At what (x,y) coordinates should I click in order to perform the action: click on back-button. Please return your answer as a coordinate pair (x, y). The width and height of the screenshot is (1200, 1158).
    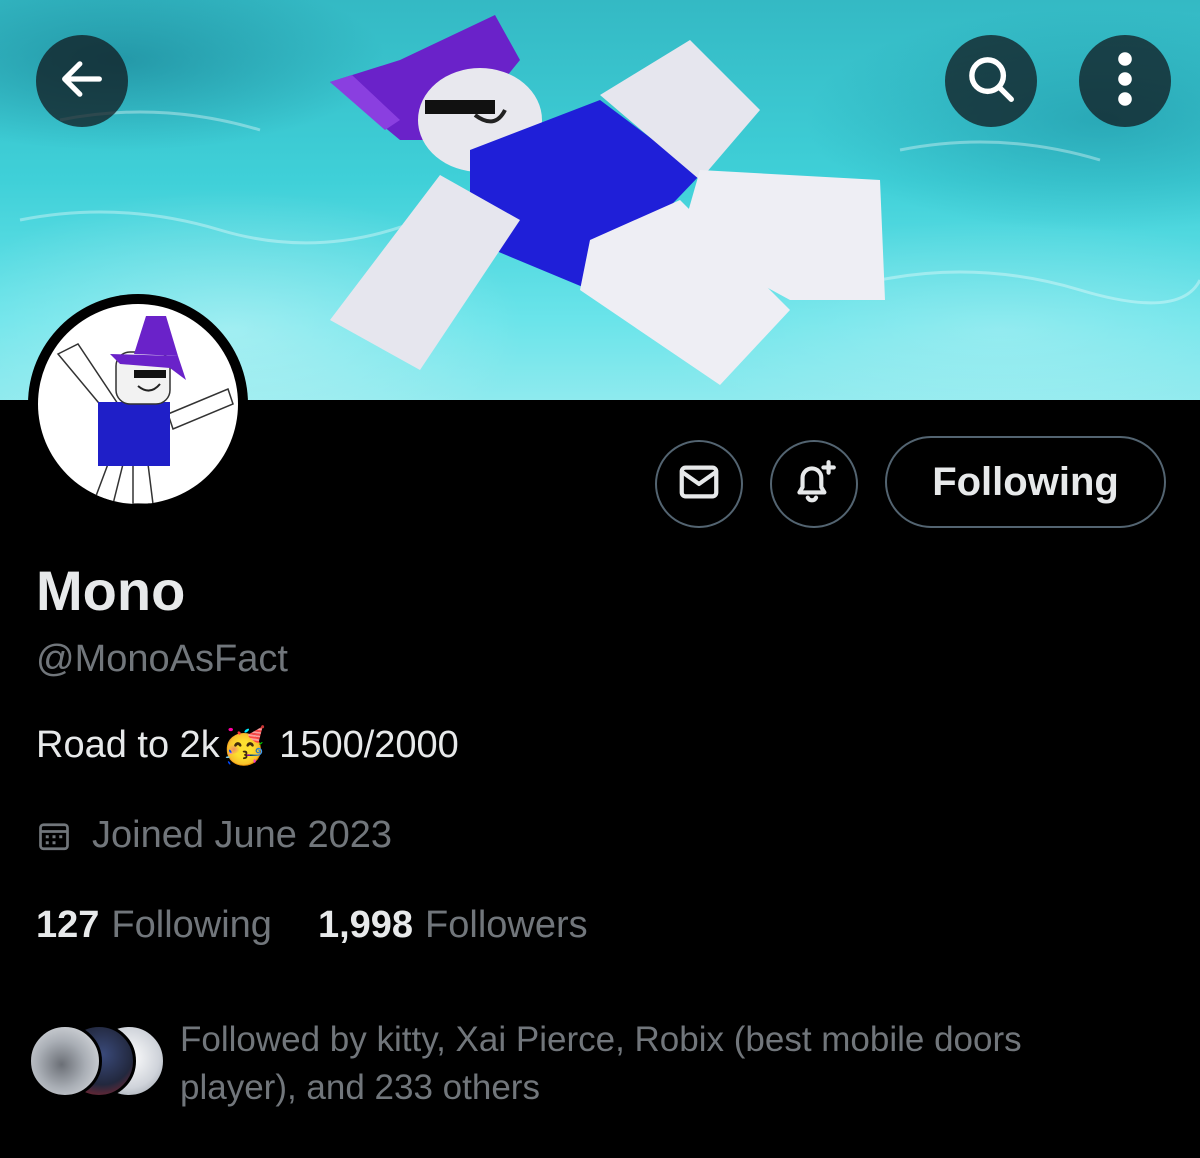
    Looking at the image, I should click on (82, 81).